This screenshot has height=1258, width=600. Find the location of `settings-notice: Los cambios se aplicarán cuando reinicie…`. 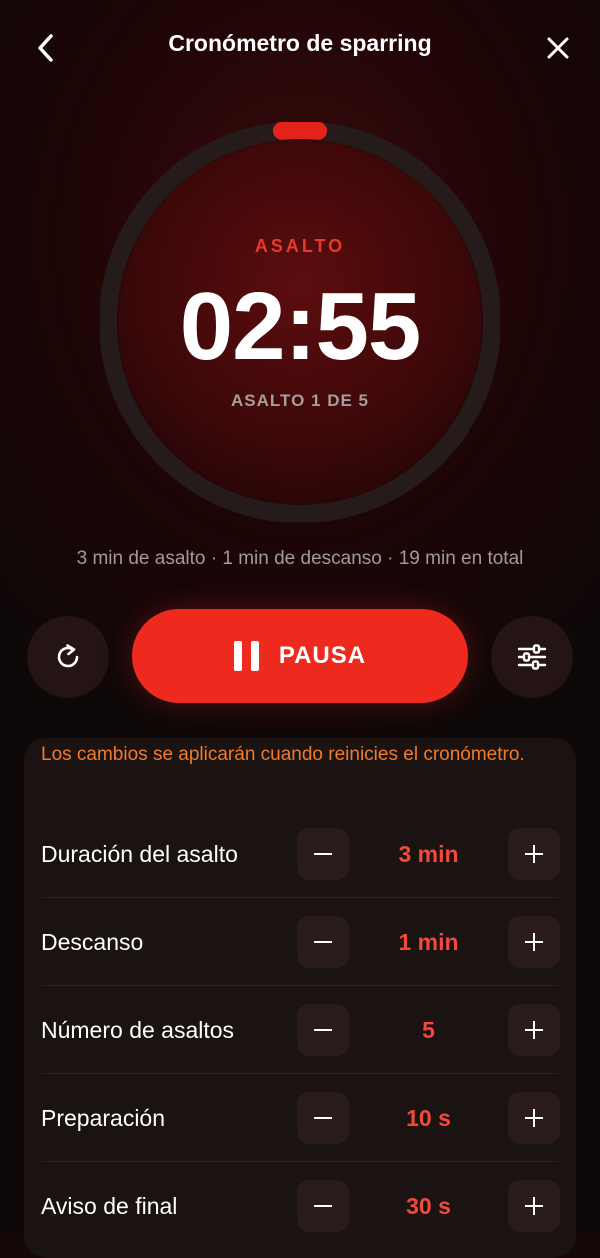

settings-notice: Los cambios se aplicarán cuando reinicie… is located at coordinates (283, 754).